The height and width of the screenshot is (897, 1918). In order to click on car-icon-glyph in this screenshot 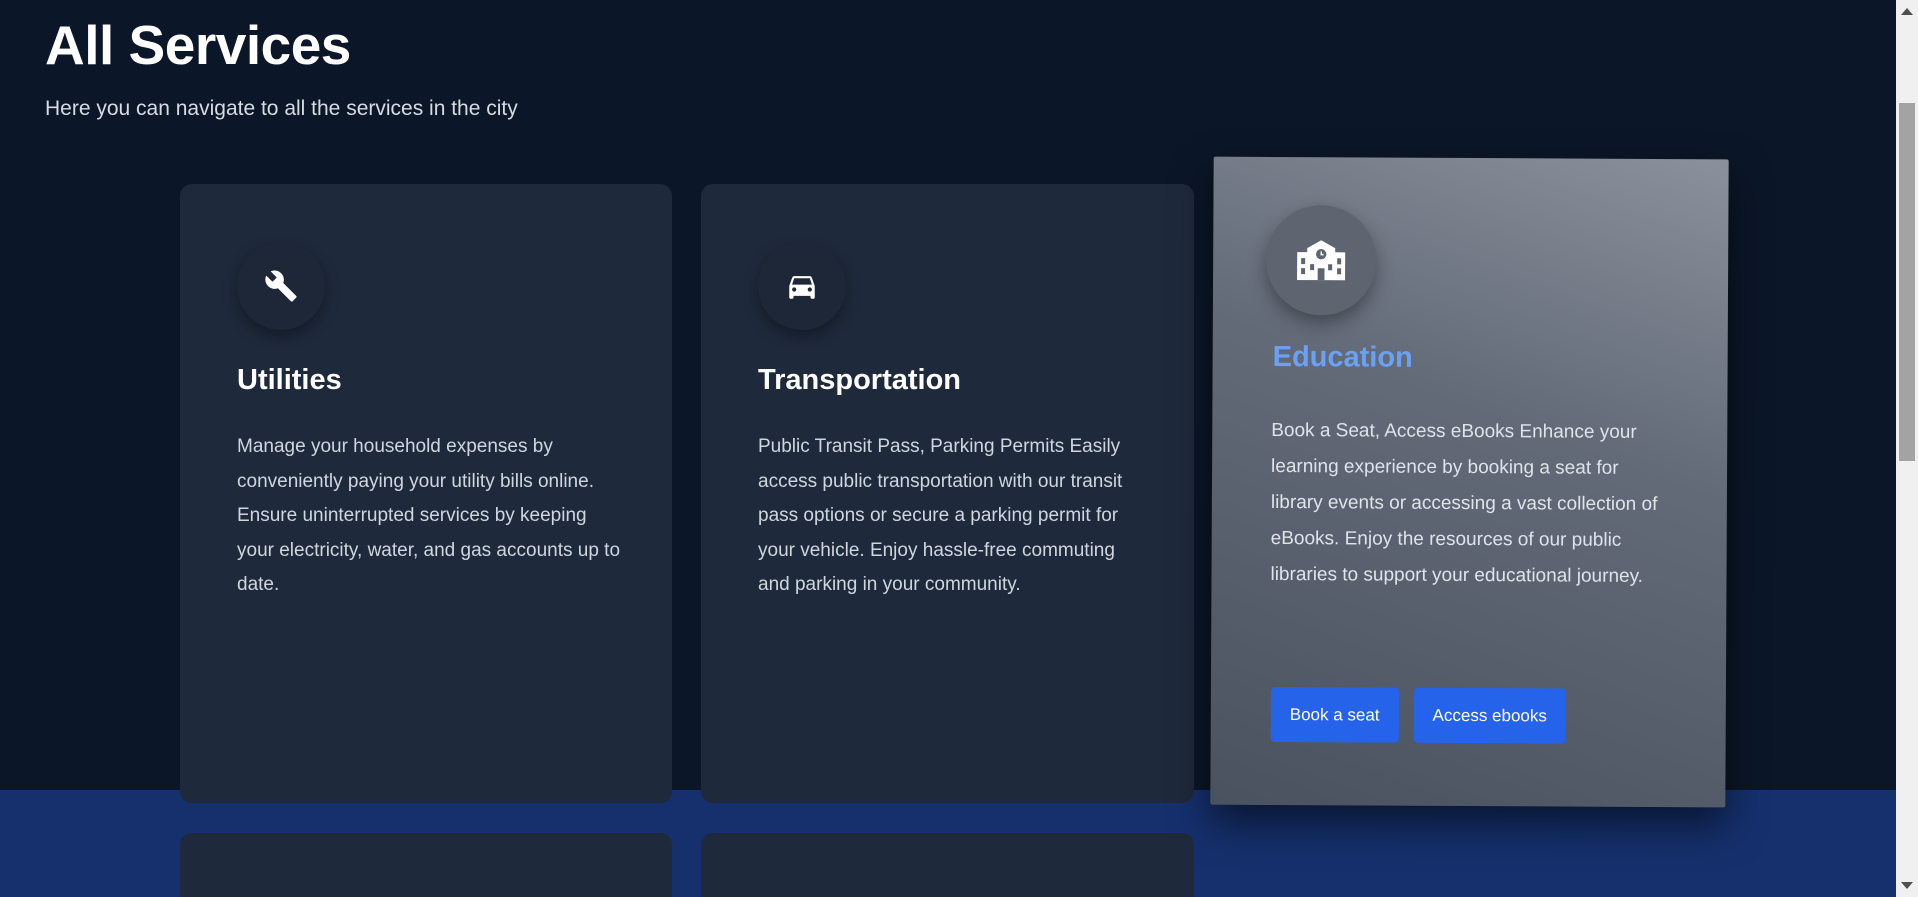, I will do `click(802, 287)`.